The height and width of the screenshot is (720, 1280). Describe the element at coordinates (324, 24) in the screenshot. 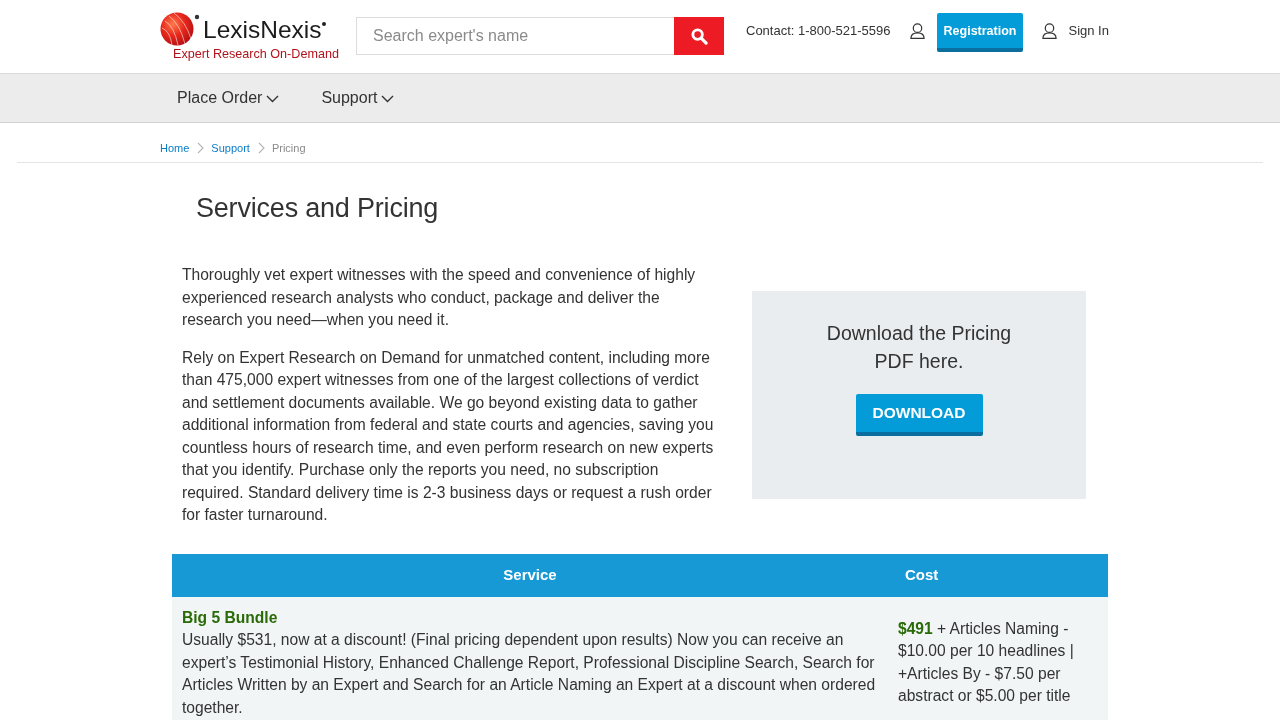

I see `trademark-dot-icon` at that location.